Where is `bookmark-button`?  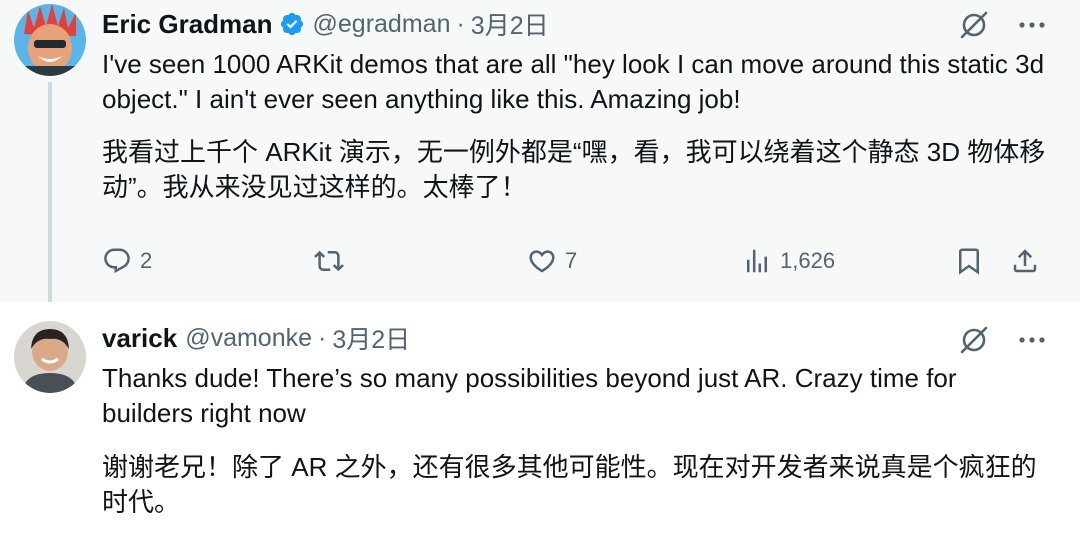
bookmark-button is located at coordinates (969, 261).